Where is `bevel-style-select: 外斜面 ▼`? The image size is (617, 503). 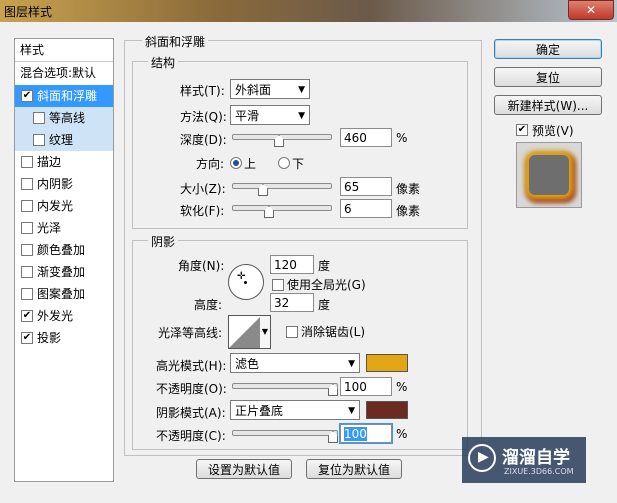
bevel-style-select: 外斜面 ▼ is located at coordinates (270, 89).